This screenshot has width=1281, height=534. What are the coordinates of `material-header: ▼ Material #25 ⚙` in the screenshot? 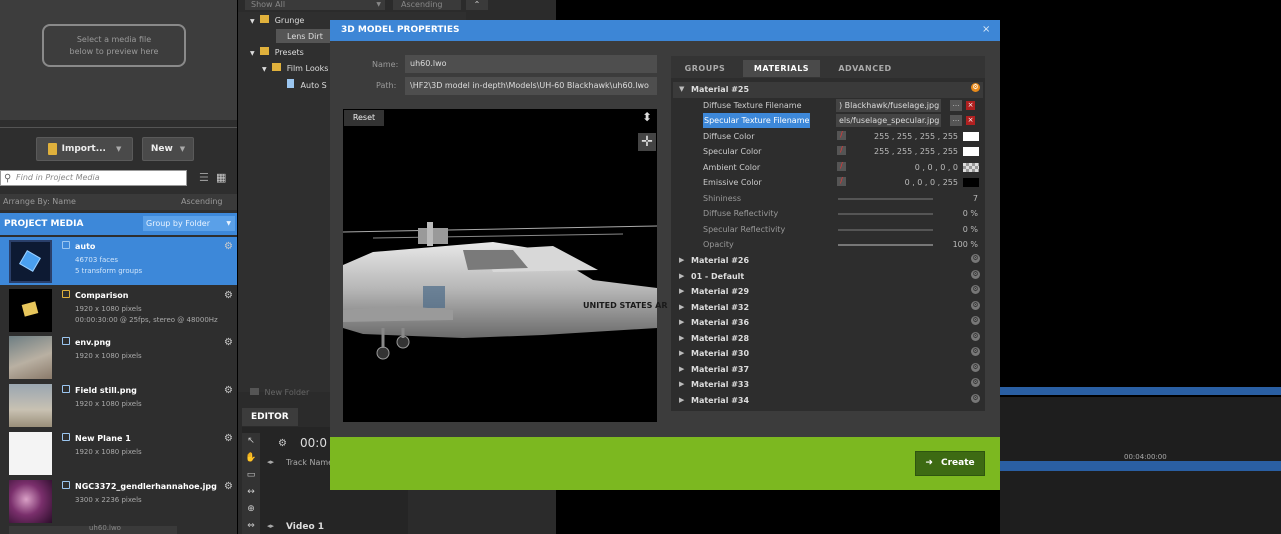 It's located at (828, 90).